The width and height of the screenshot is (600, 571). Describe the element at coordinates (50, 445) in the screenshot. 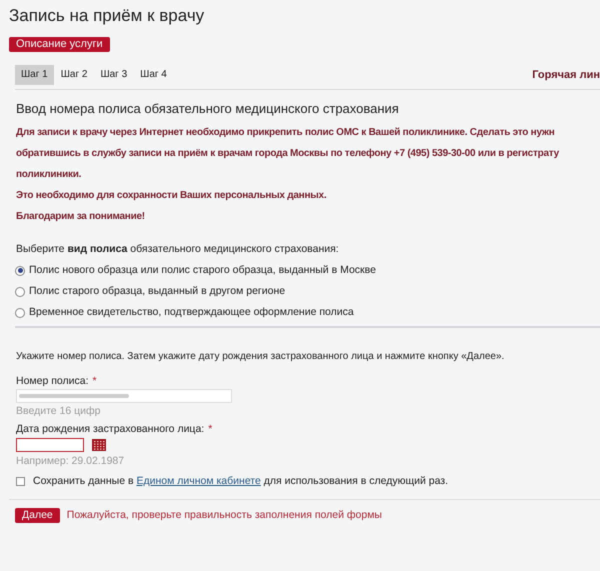

I see `birth-date-field` at that location.